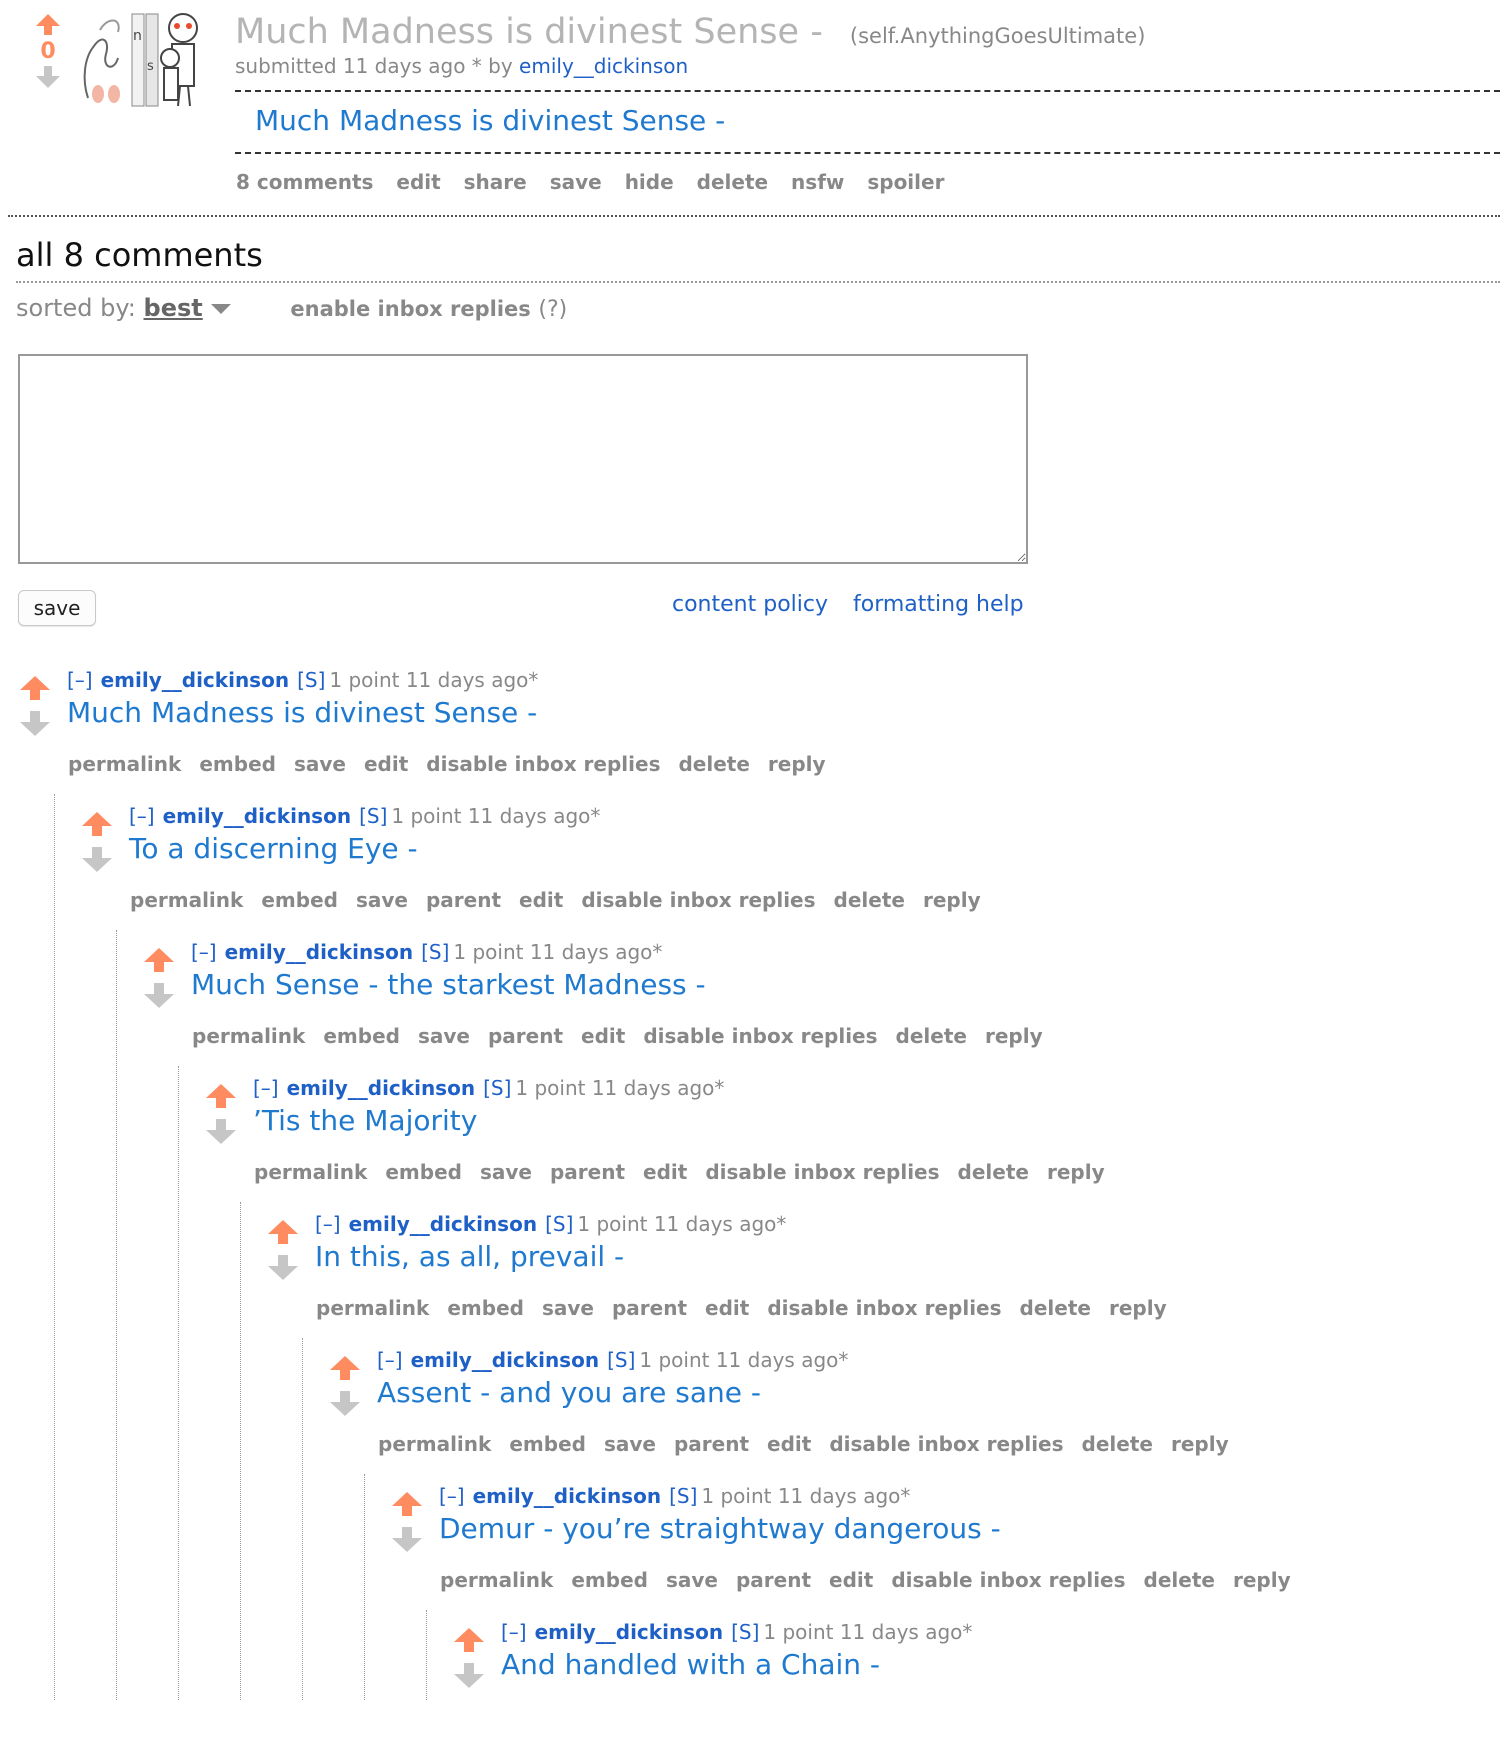  Describe the element at coordinates (304, 182) in the screenshot. I see `post-comments-button: 8 comments` at that location.